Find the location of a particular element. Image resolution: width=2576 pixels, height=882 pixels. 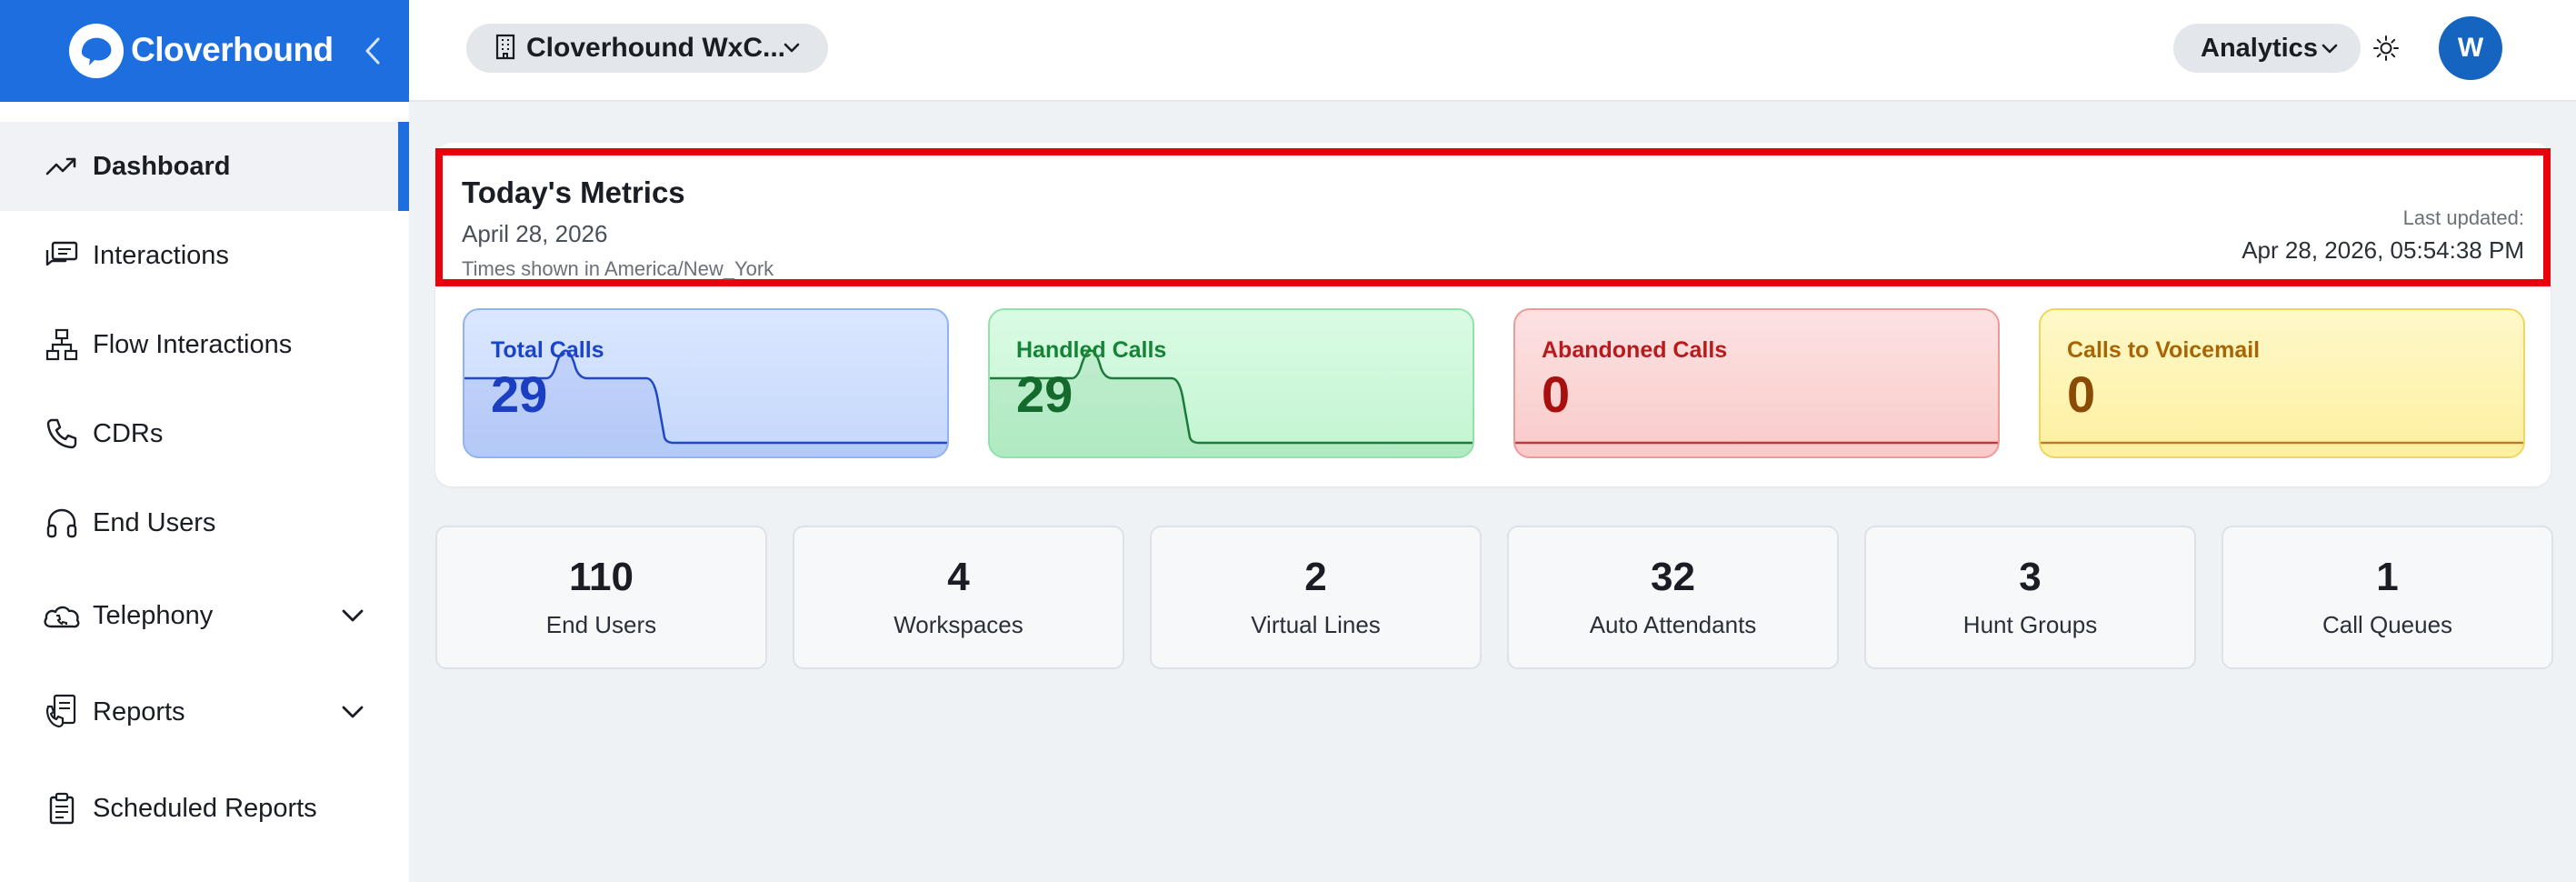

summary-card-virtual-lines: 2 Virtual Lines is located at coordinates (1316, 597).